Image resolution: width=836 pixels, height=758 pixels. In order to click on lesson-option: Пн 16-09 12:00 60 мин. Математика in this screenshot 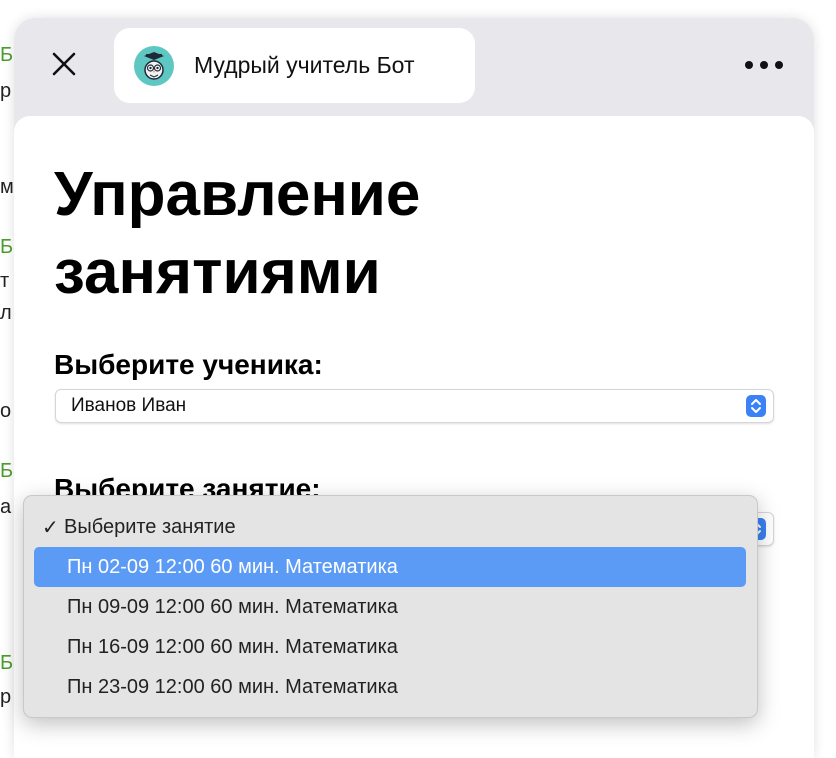, I will do `click(390, 647)`.